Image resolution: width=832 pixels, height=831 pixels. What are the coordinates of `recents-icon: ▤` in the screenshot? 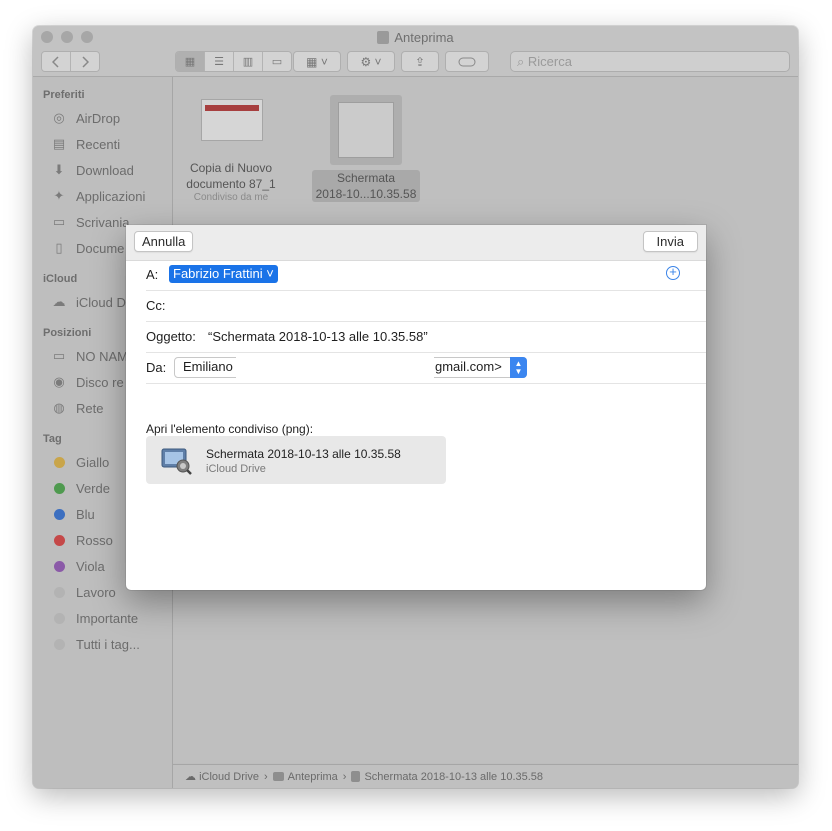 It's located at (59, 143).